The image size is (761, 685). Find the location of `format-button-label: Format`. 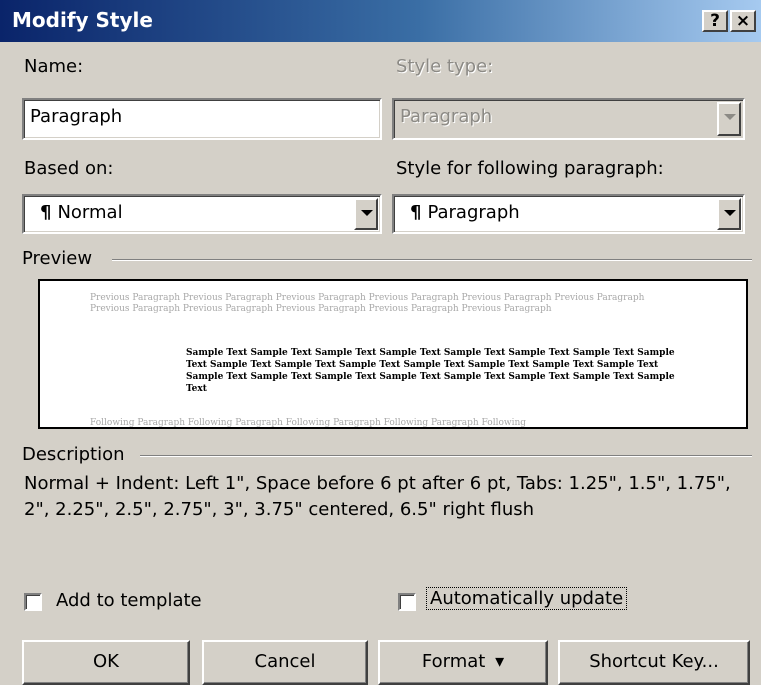

format-button-label: Format is located at coordinates (453, 661).